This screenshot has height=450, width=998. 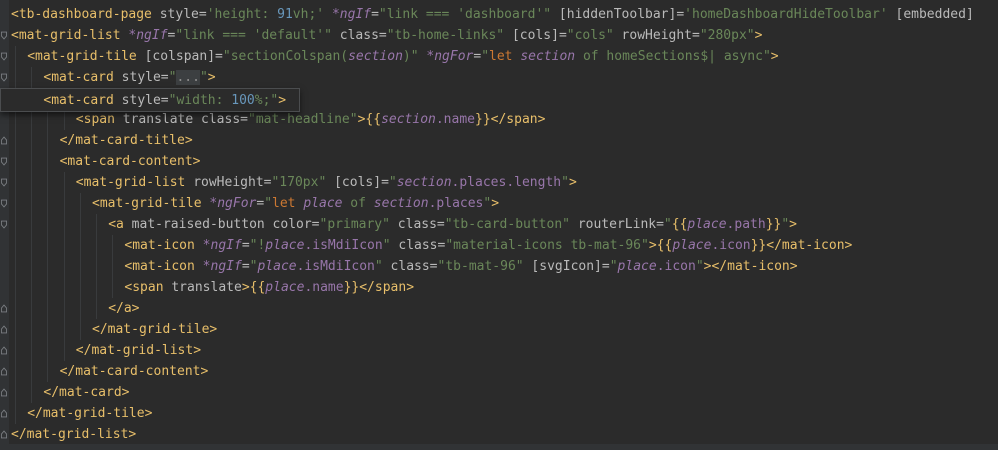 What do you see at coordinates (786, 14) in the screenshot?
I see `code-token: 'homeDashboardHideToolbar'` at bounding box center [786, 14].